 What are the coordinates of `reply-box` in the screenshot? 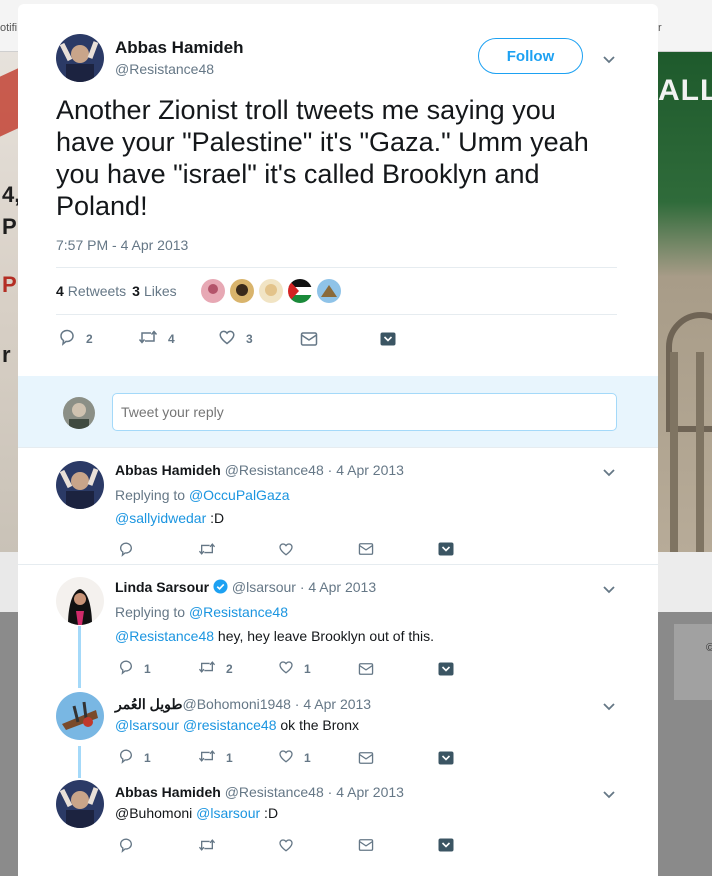 It's located at (338, 412).